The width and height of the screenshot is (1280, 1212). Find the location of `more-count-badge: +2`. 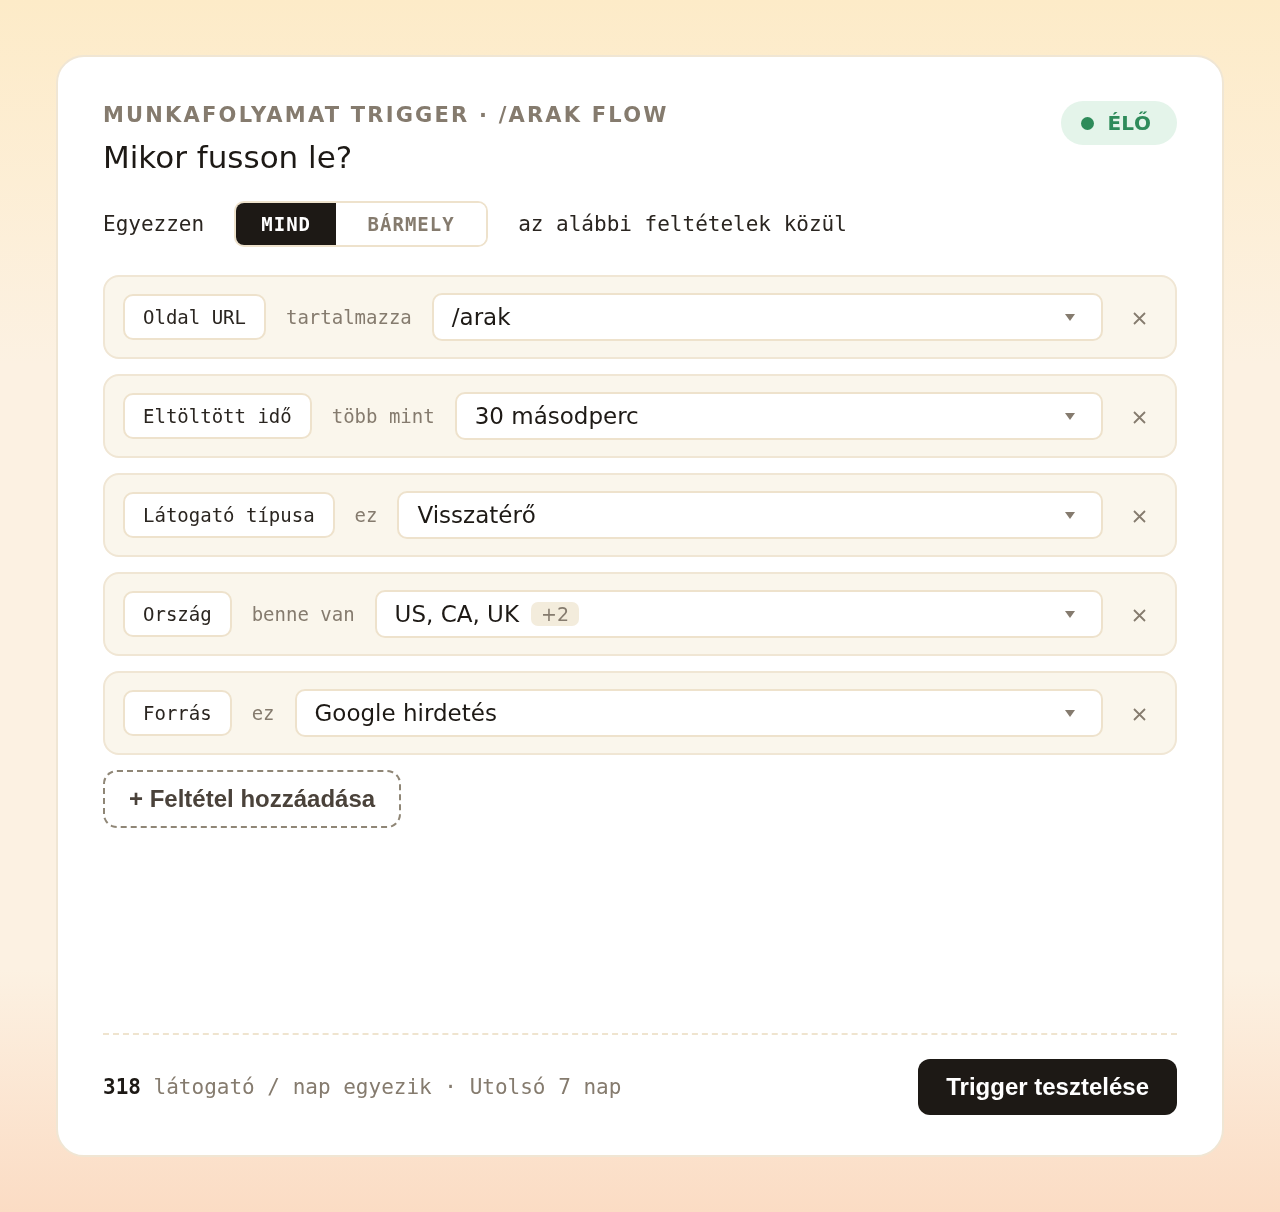

more-count-badge: +2 is located at coordinates (555, 614).